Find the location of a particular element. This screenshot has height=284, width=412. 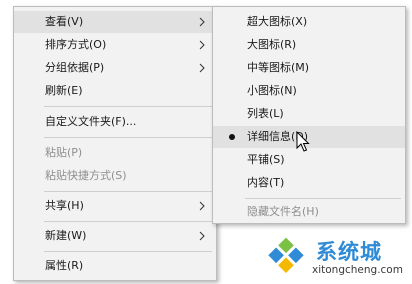

menu-item-label: 分组依据(P) is located at coordinates (75, 67).